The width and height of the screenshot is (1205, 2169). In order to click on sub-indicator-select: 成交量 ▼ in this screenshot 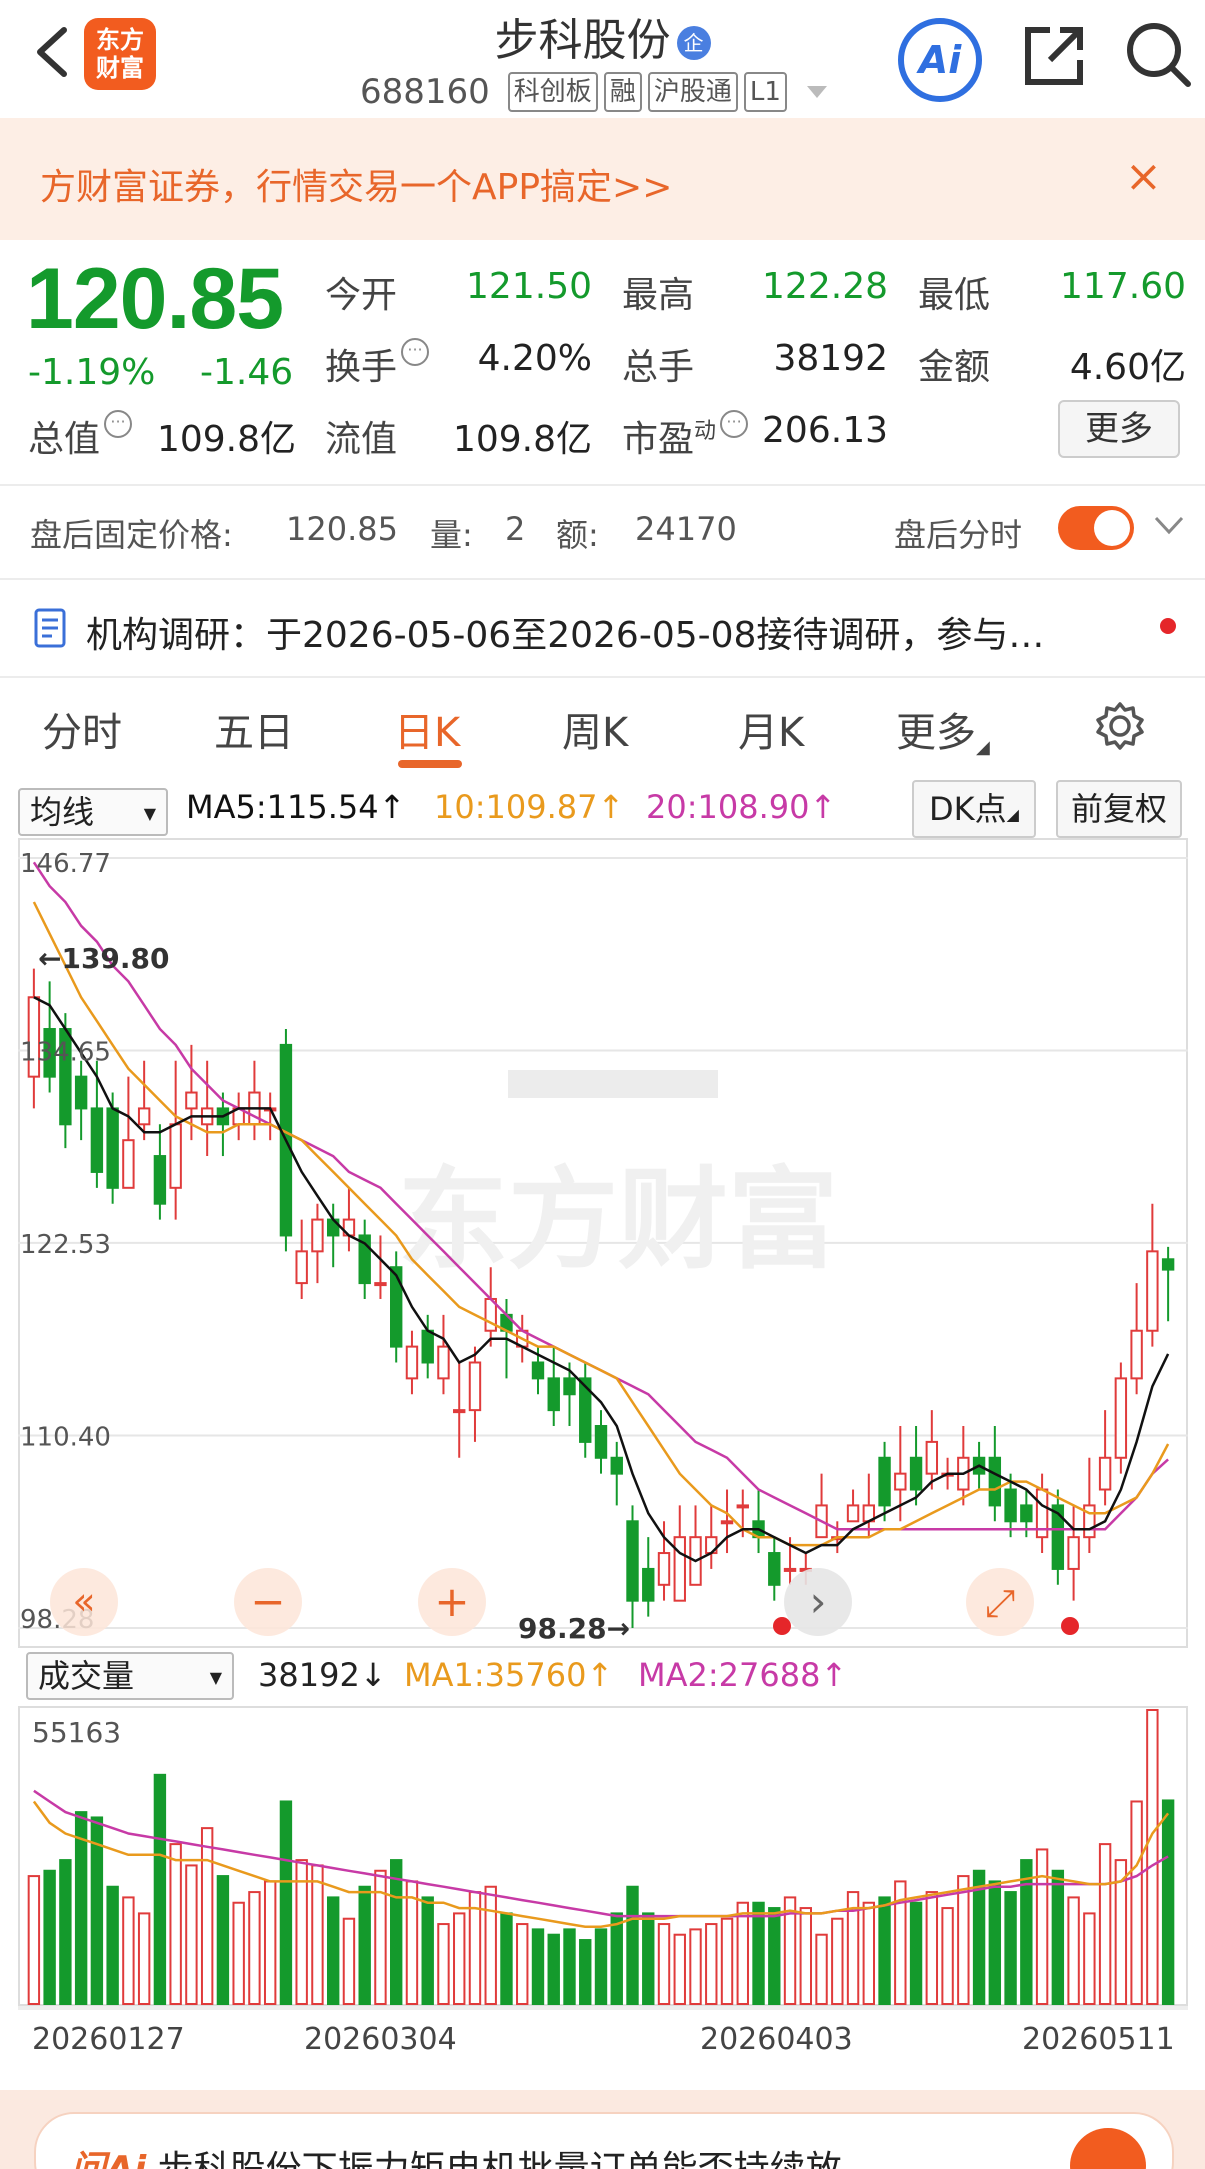, I will do `click(130, 1676)`.